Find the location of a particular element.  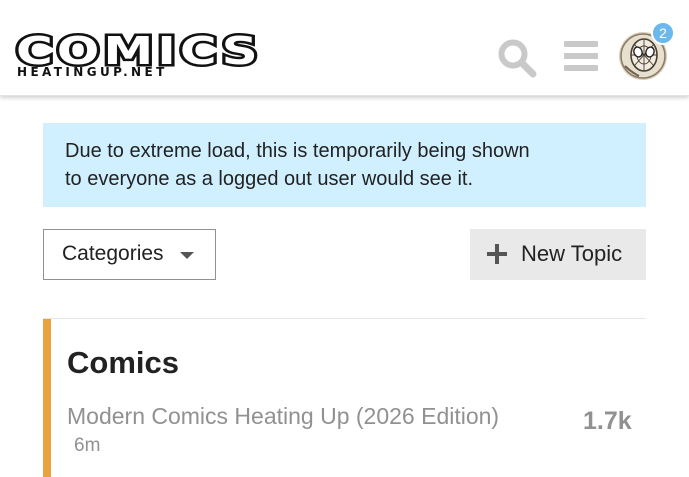

search-icon is located at coordinates (517, 58).